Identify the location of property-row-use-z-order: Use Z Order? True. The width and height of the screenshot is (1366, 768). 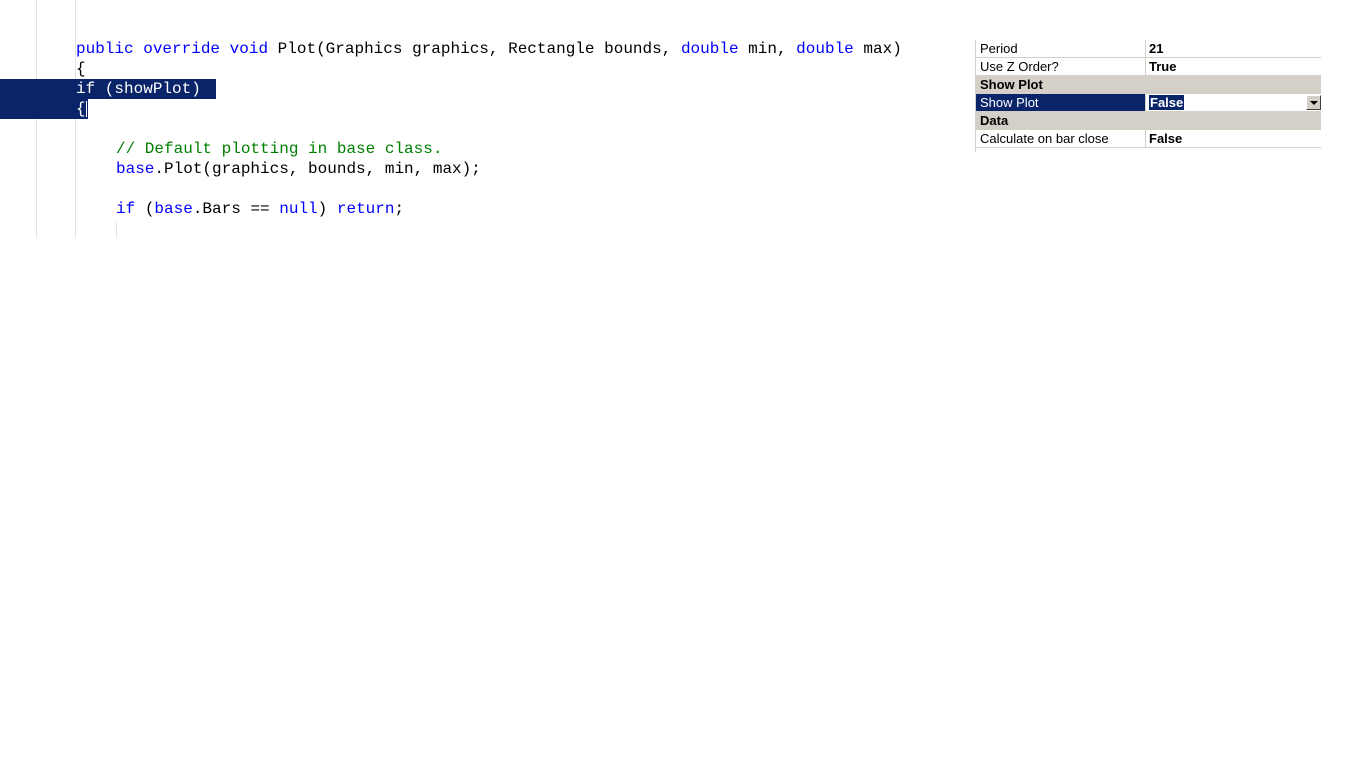
(1148, 67).